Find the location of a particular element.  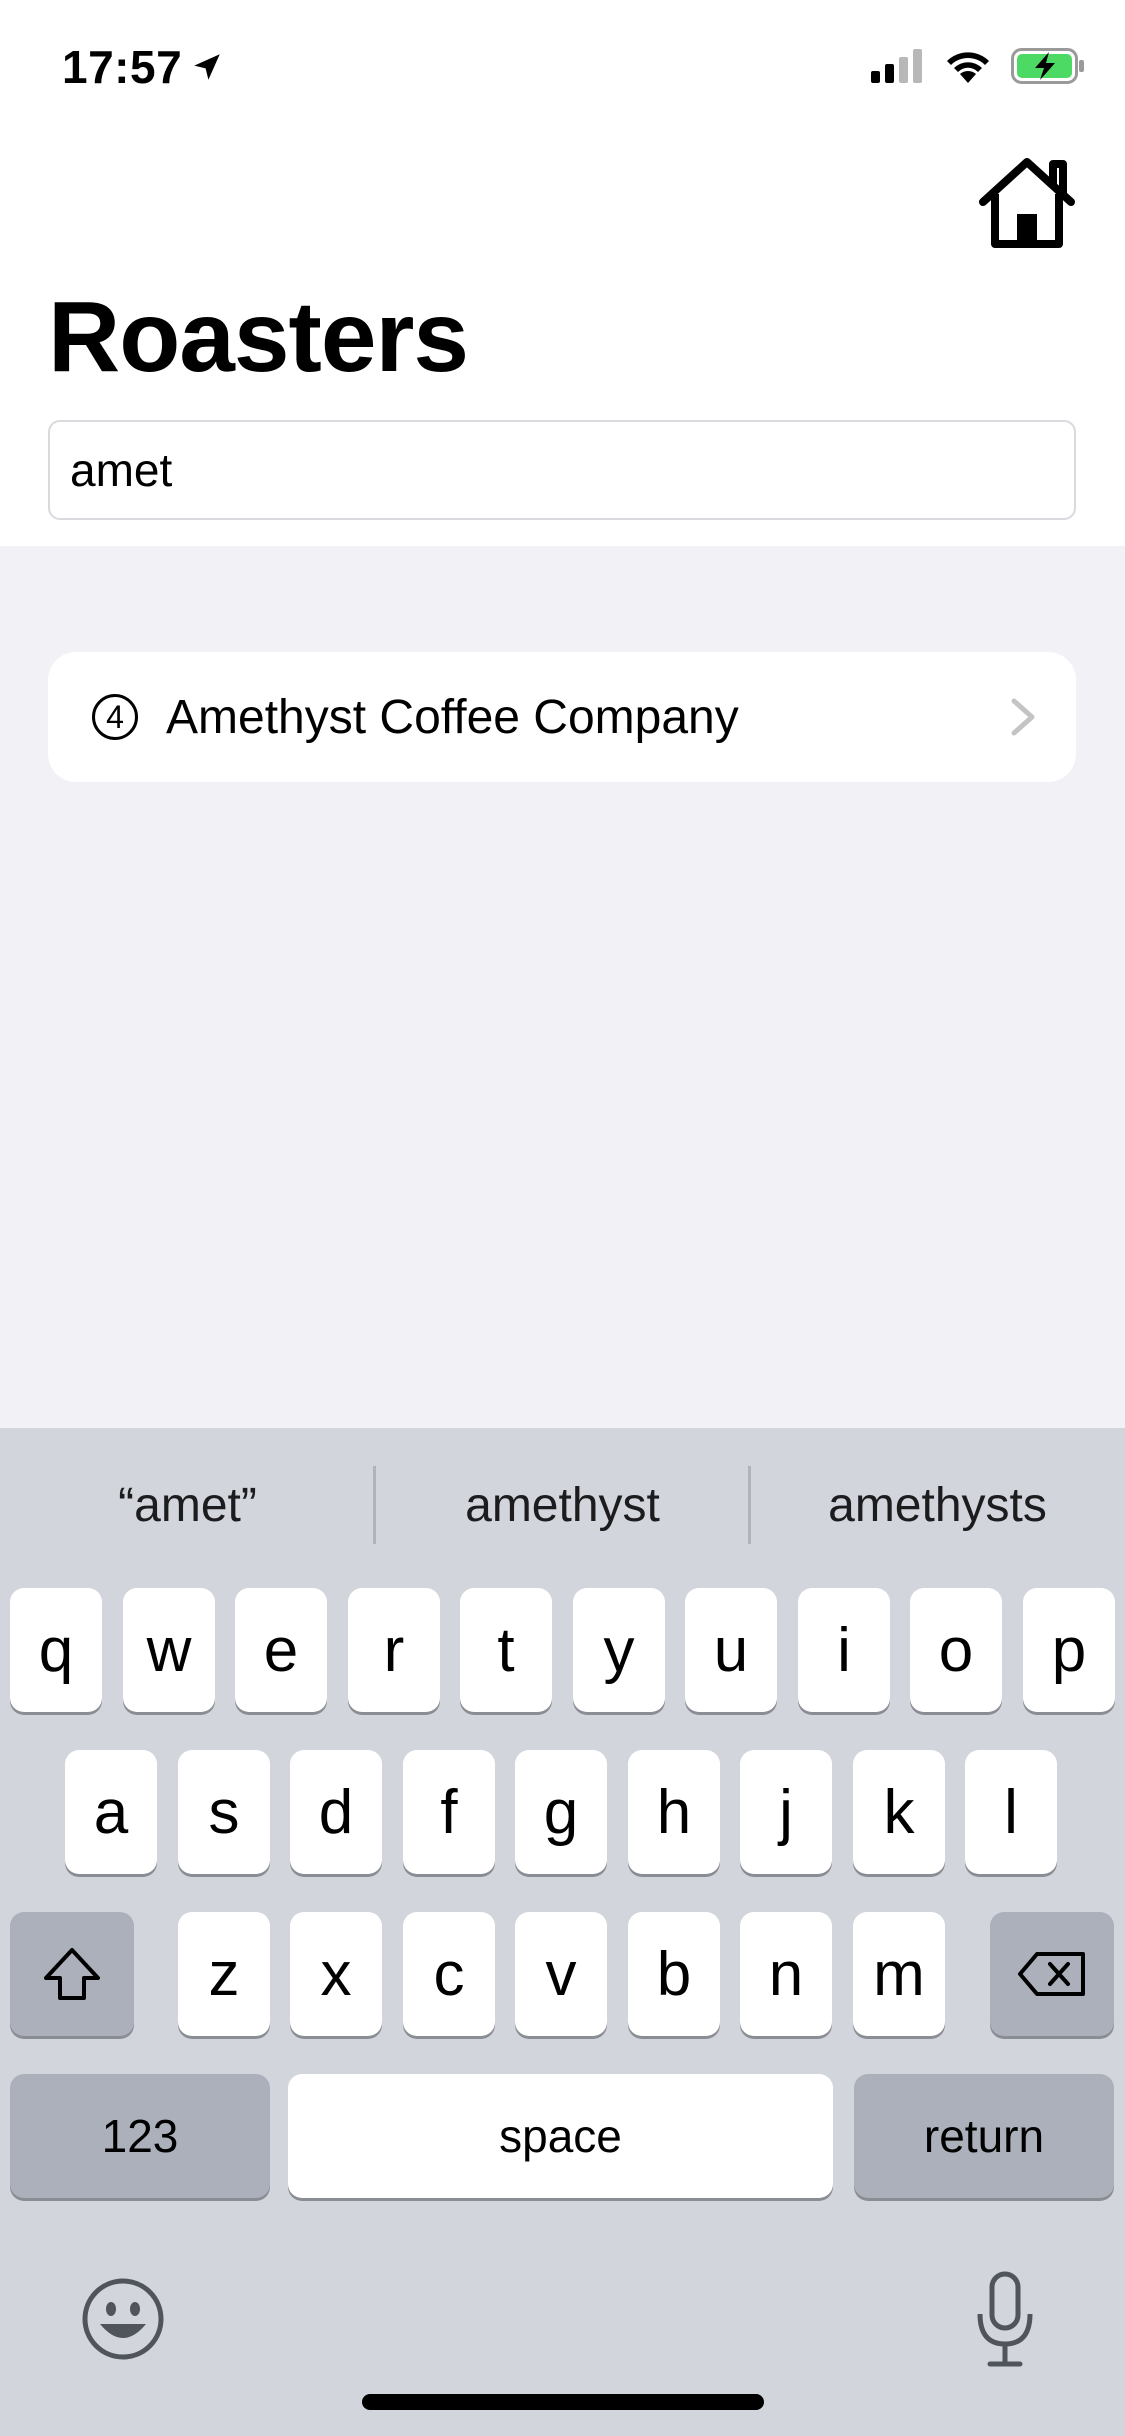

key-o: o is located at coordinates (956, 1650).